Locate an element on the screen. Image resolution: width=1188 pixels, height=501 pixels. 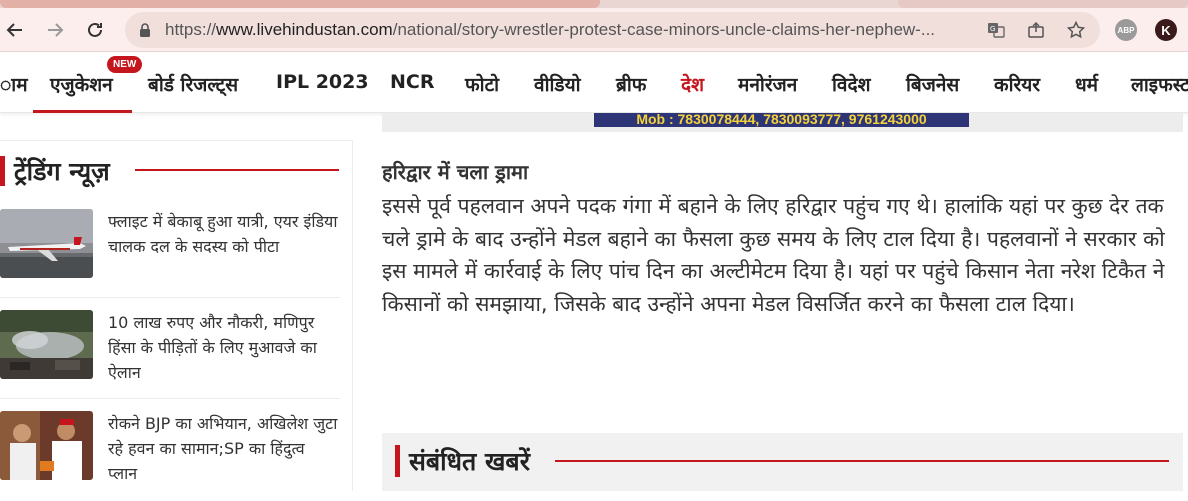
nav-item-photo: फोटो is located at coordinates (482, 84).